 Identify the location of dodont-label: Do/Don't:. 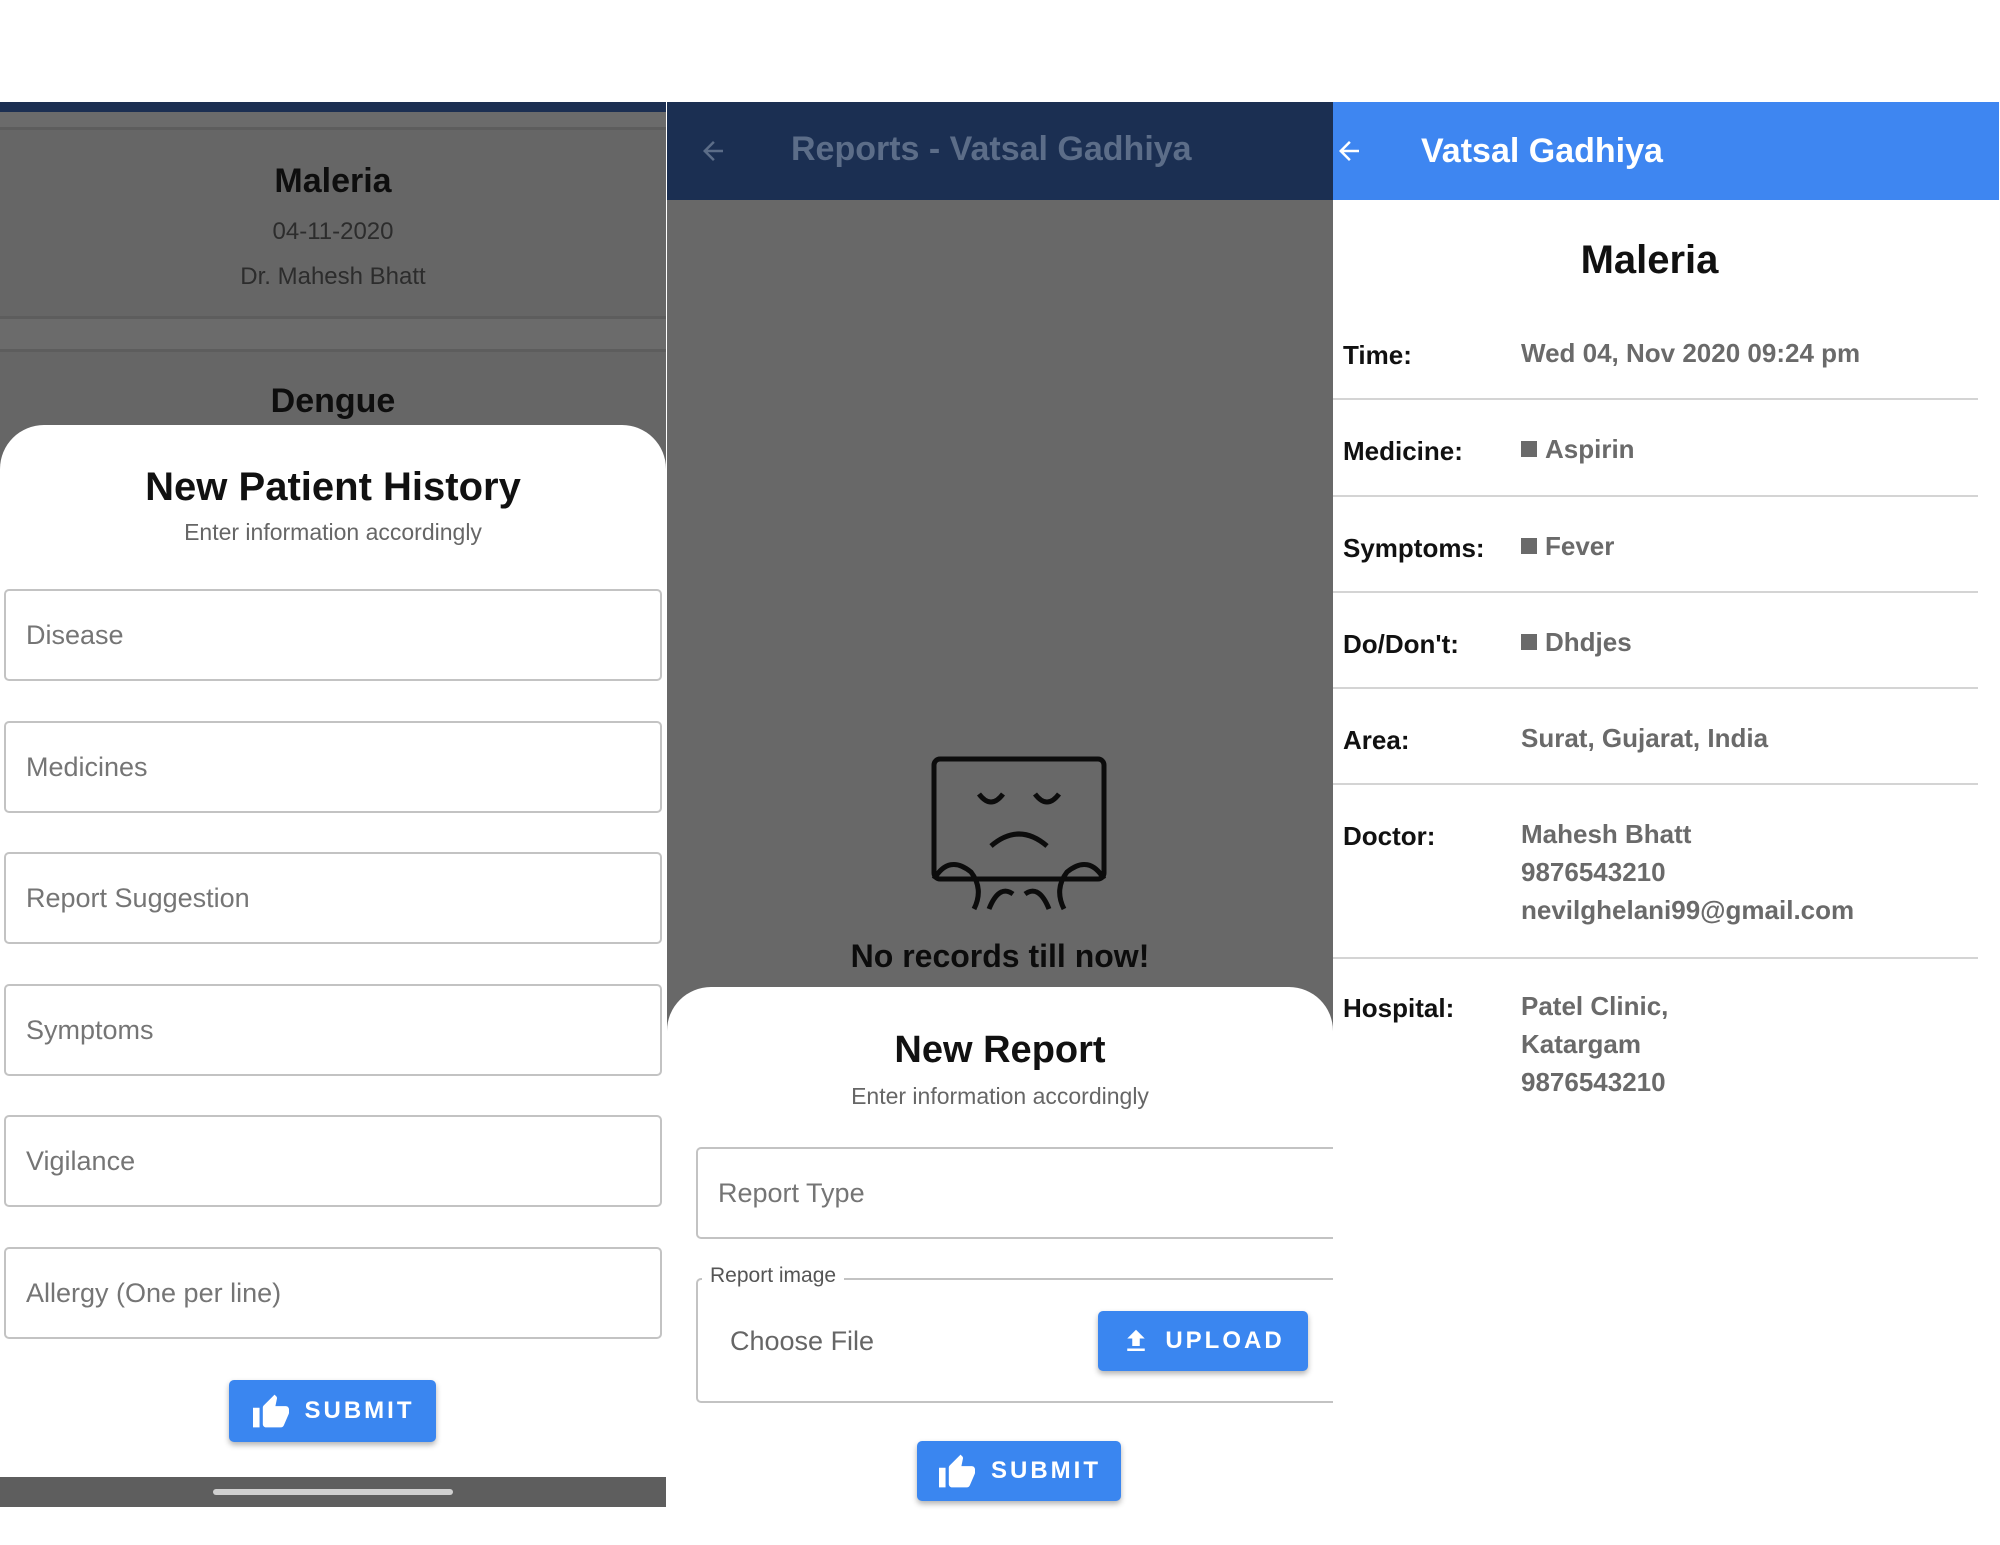
(1401, 644).